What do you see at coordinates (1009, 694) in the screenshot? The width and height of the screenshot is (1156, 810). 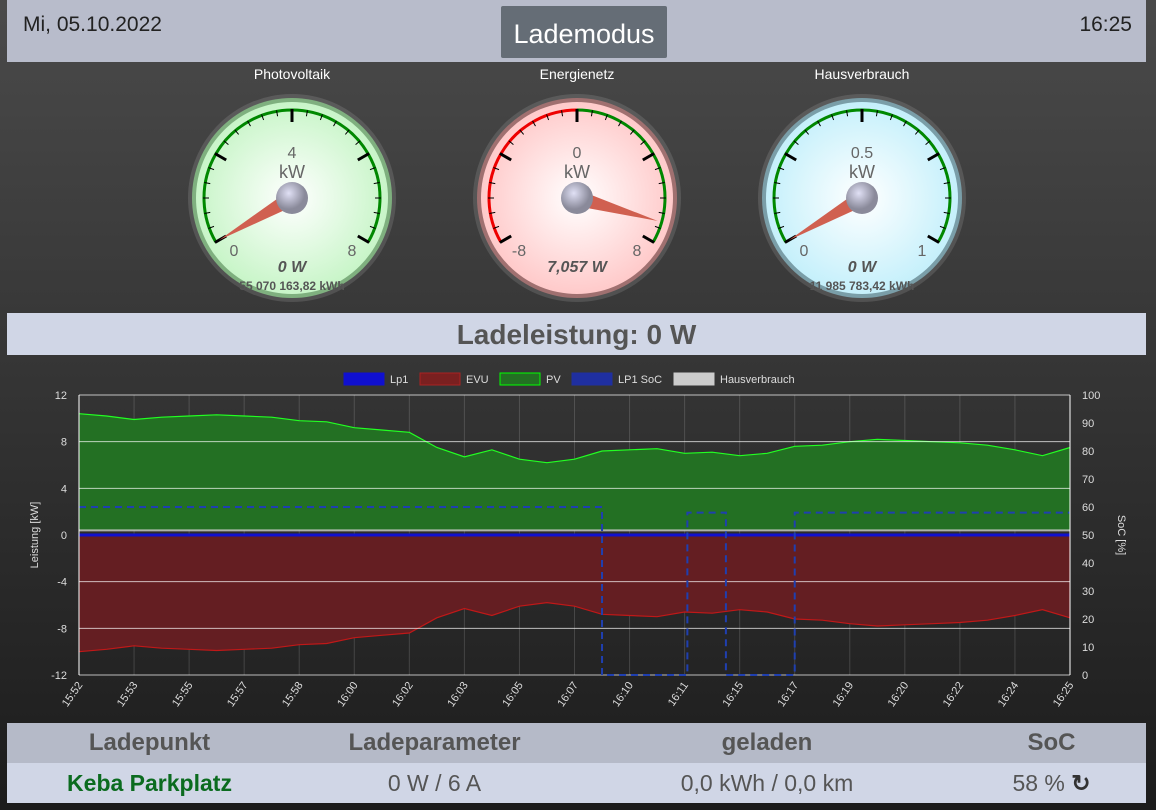 I see `x-tick-label: 16:24` at bounding box center [1009, 694].